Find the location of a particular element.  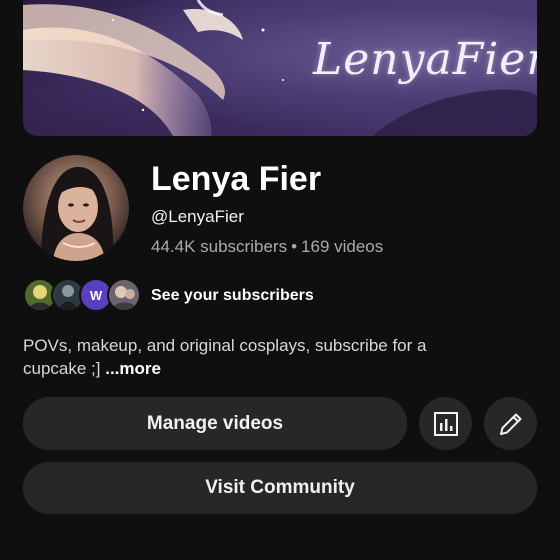

manage-videos-button: Manage videos is located at coordinates (215, 423).